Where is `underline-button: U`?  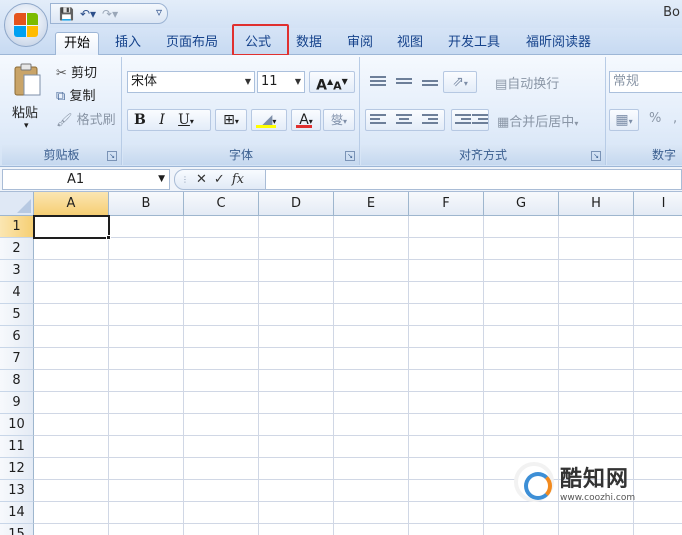
underline-button: U is located at coordinates (184, 120).